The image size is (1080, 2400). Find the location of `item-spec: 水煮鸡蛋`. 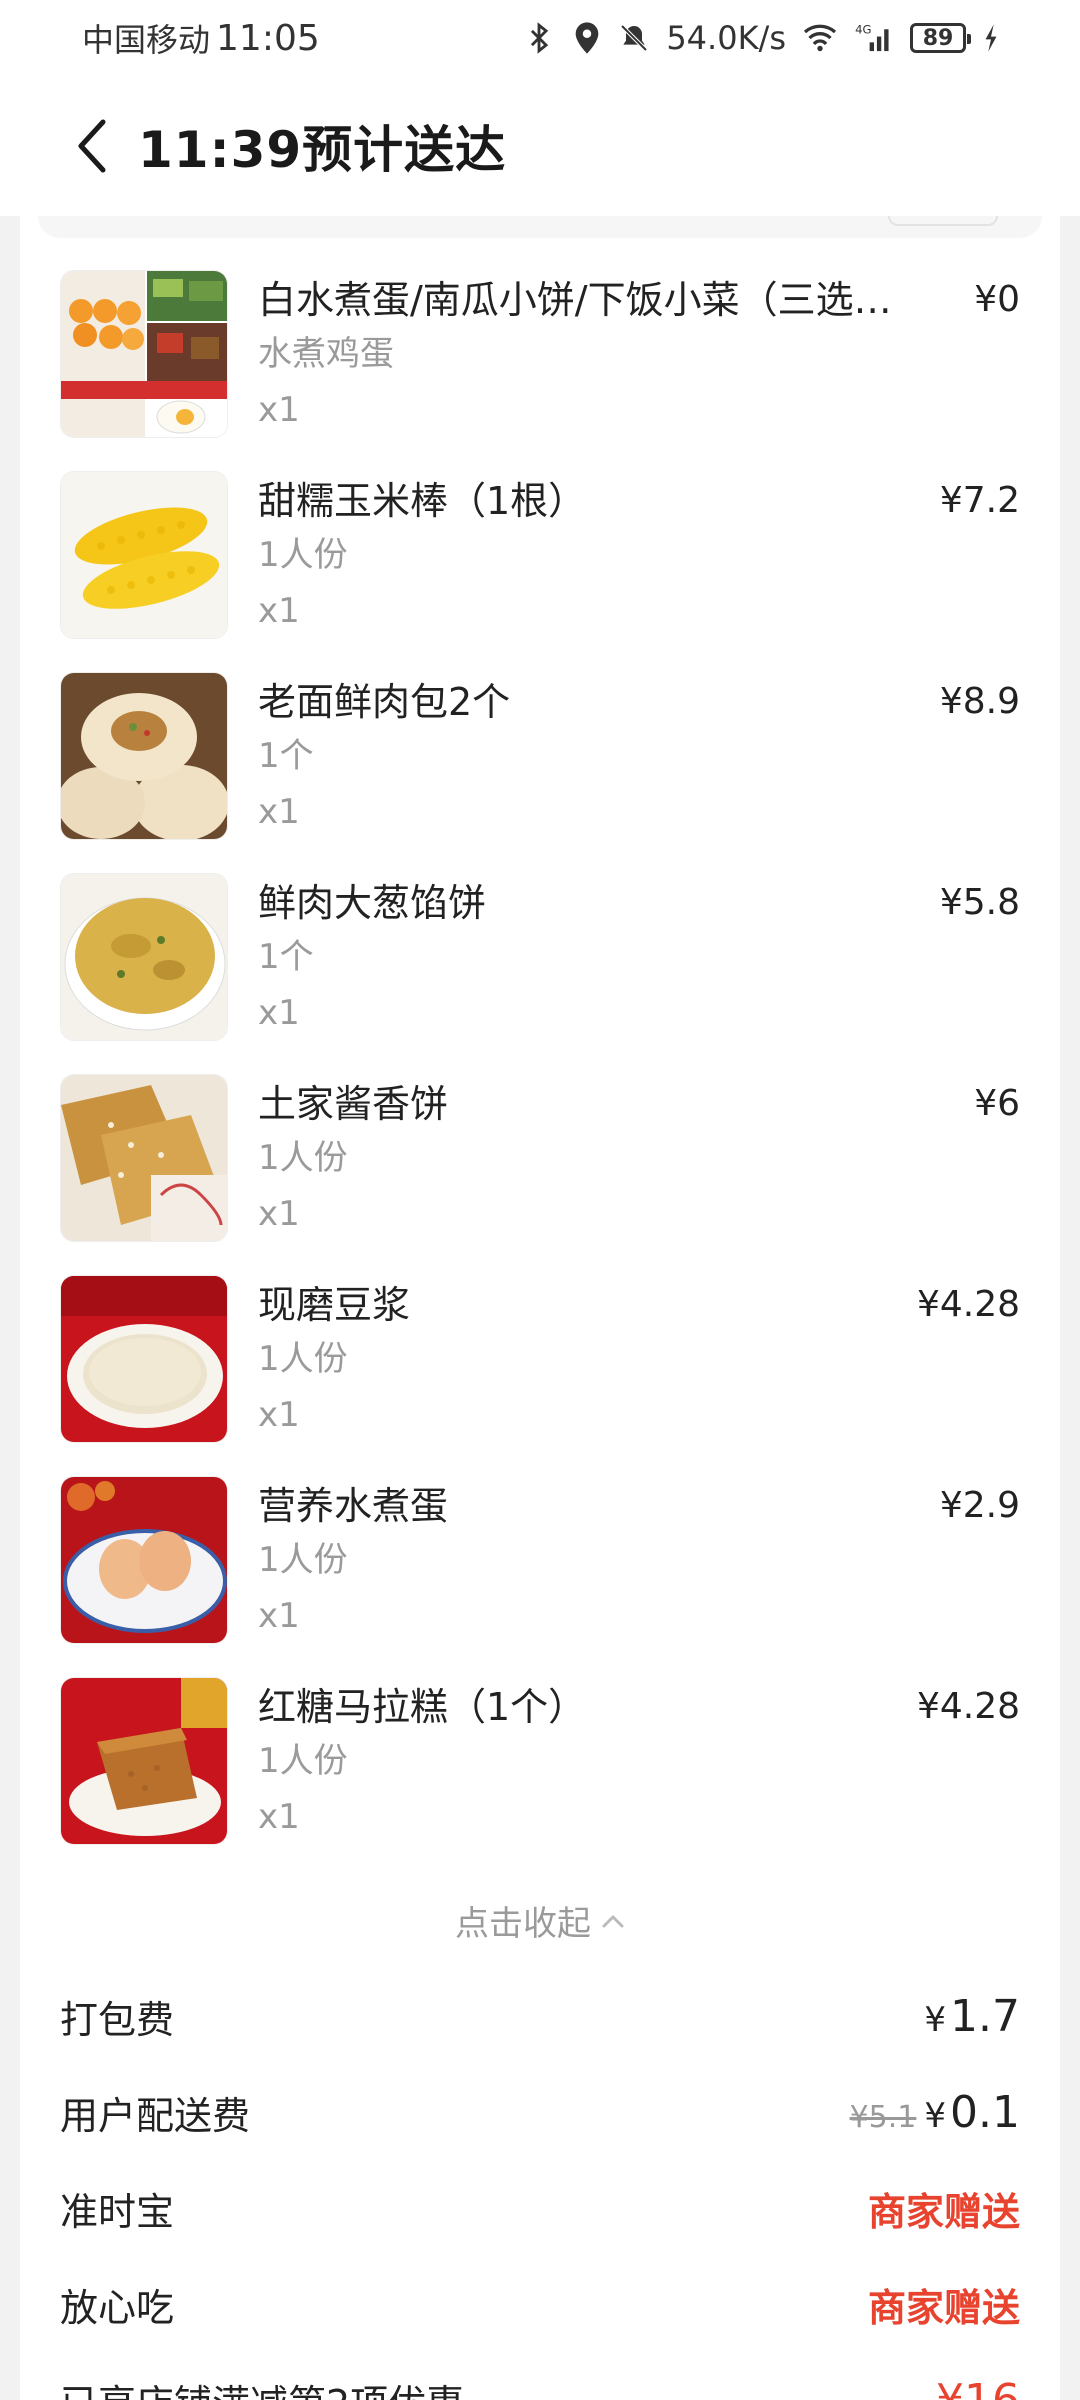

item-spec: 水煮鸡蛋 is located at coordinates (326, 354).